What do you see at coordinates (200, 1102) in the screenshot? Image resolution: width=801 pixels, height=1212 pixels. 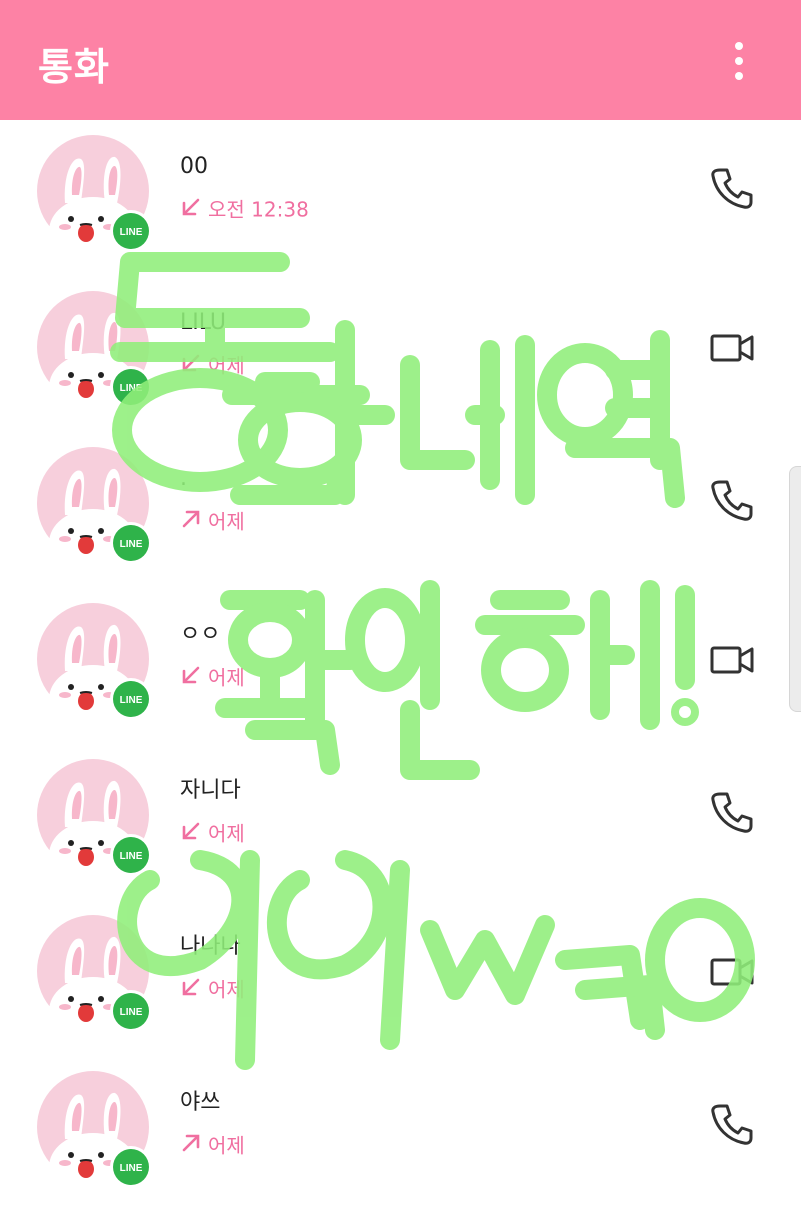 I see `contact-name: 야쓰` at bounding box center [200, 1102].